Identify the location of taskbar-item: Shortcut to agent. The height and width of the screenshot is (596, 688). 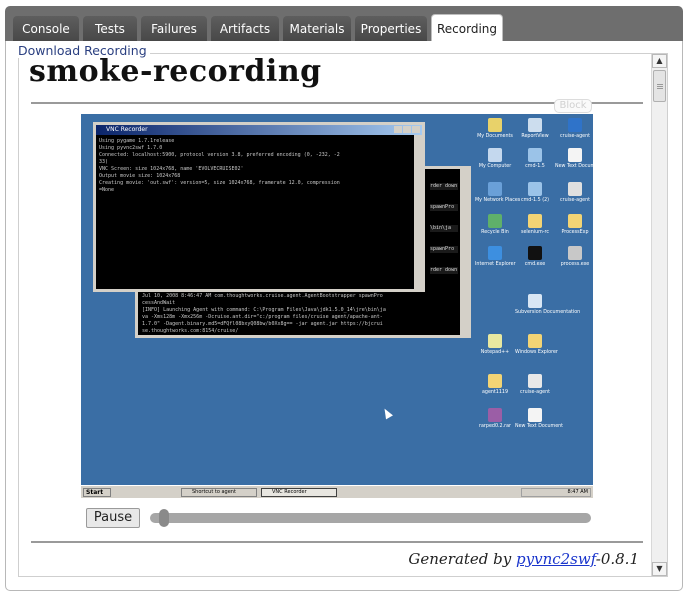
(219, 492).